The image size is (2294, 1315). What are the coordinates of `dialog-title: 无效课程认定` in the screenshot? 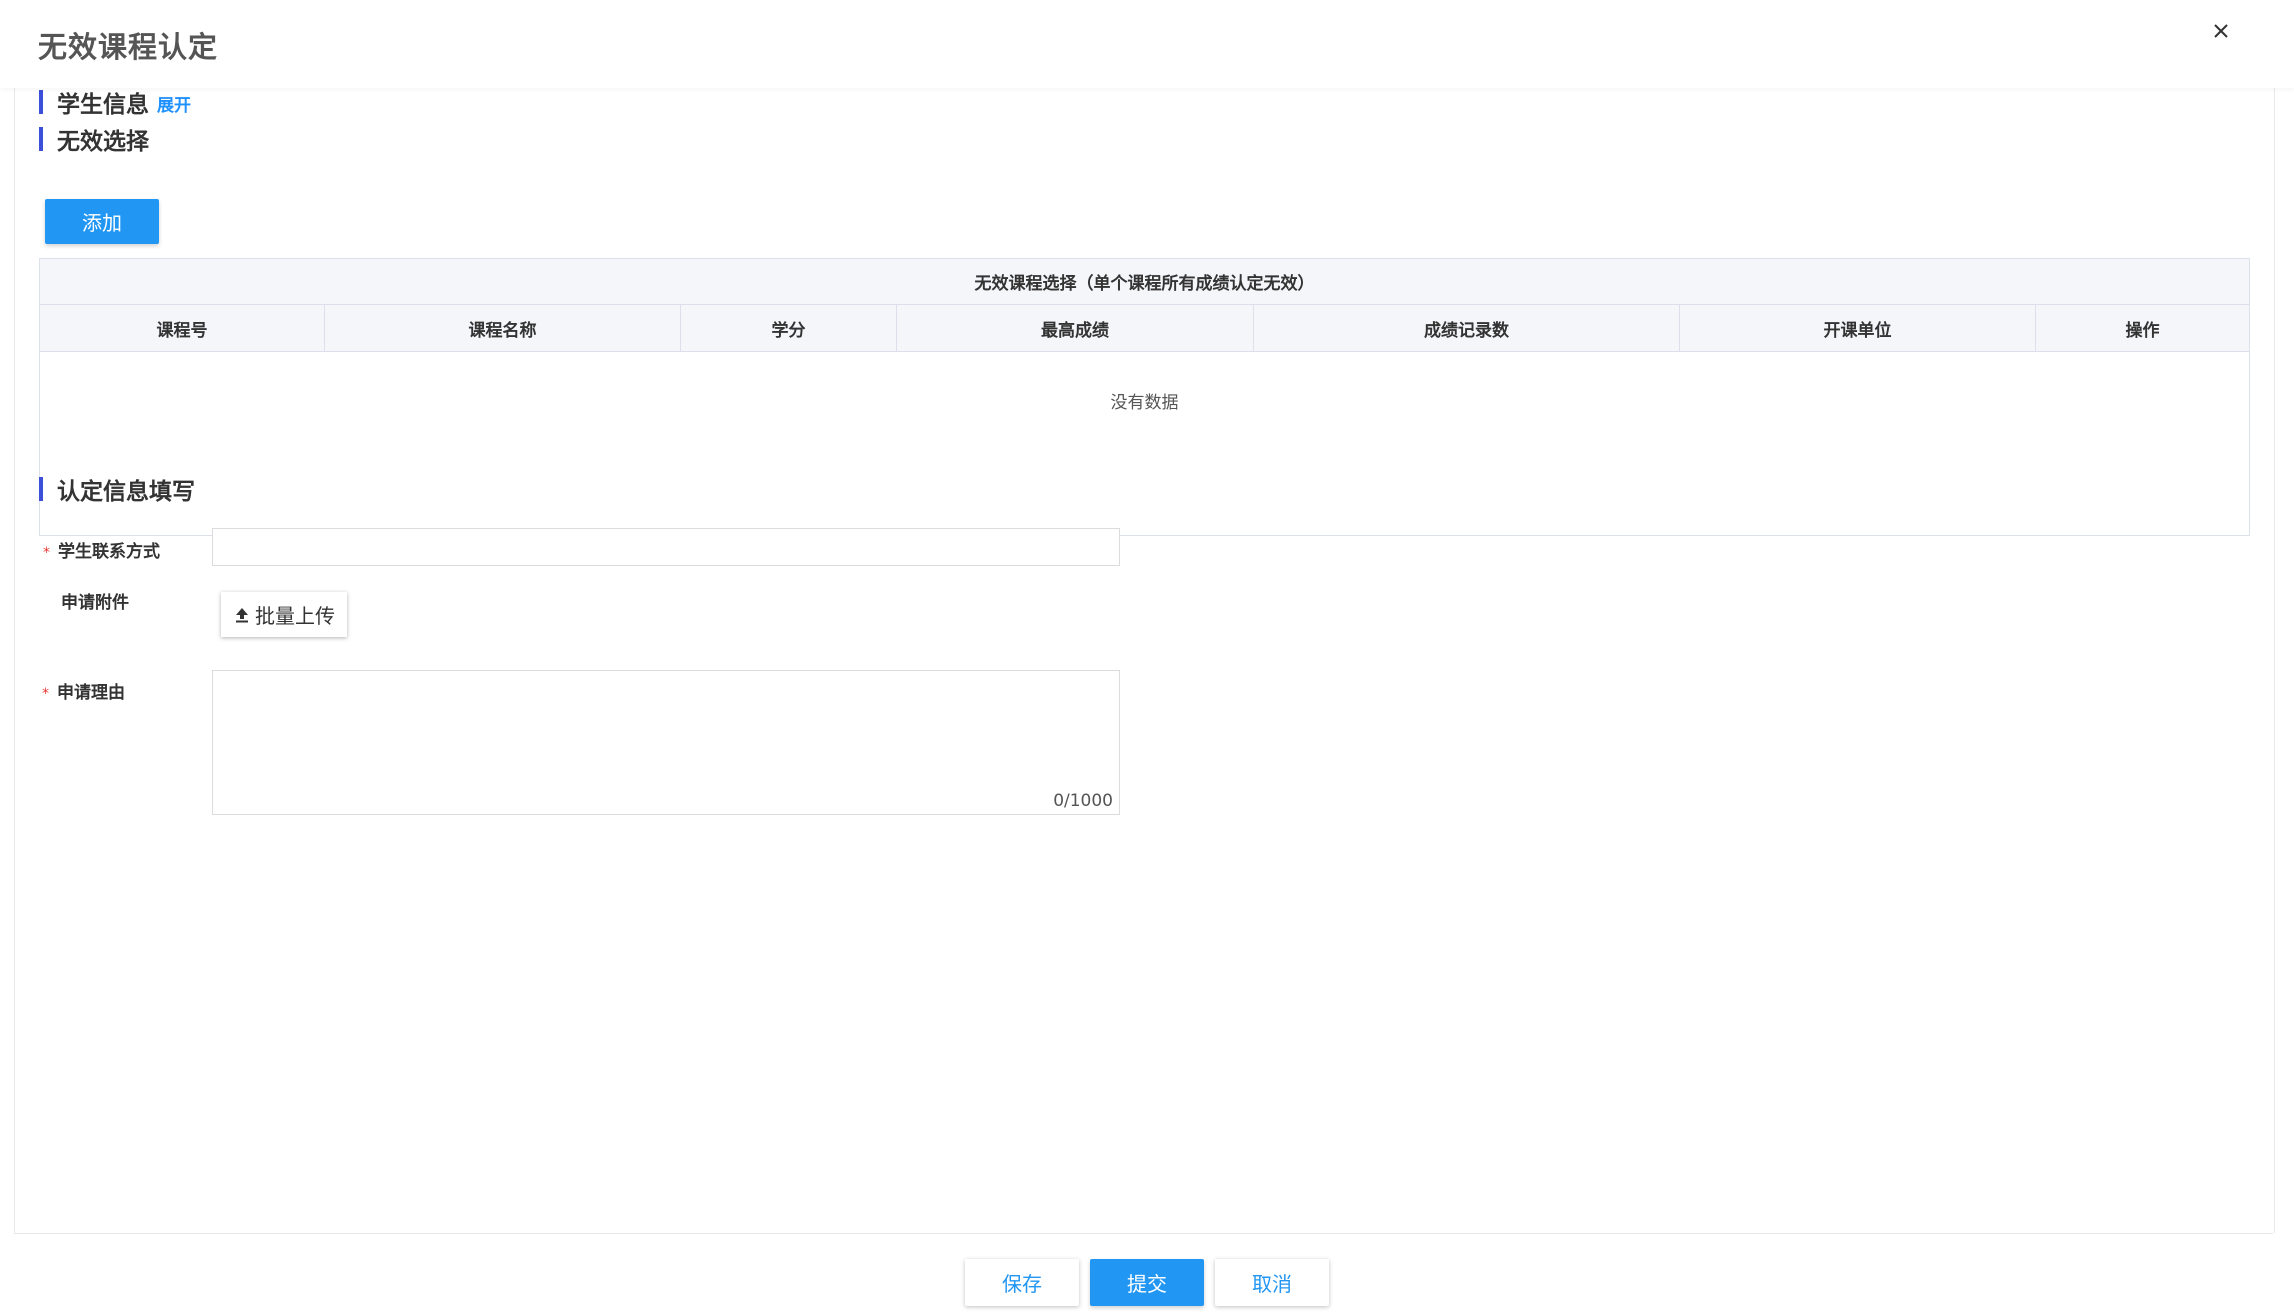 It's located at (128, 47).